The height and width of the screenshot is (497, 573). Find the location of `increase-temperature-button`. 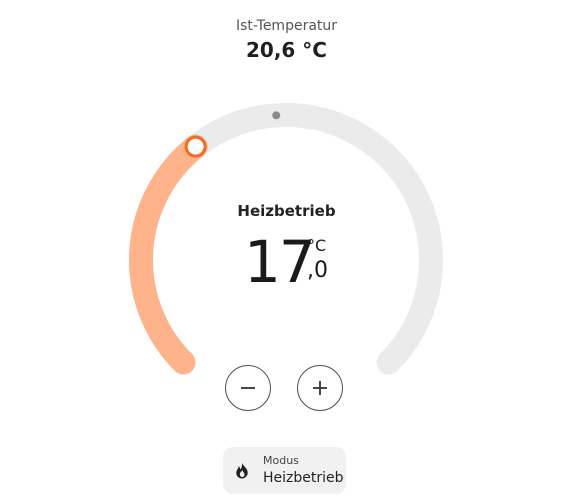

increase-temperature-button is located at coordinates (320, 388).